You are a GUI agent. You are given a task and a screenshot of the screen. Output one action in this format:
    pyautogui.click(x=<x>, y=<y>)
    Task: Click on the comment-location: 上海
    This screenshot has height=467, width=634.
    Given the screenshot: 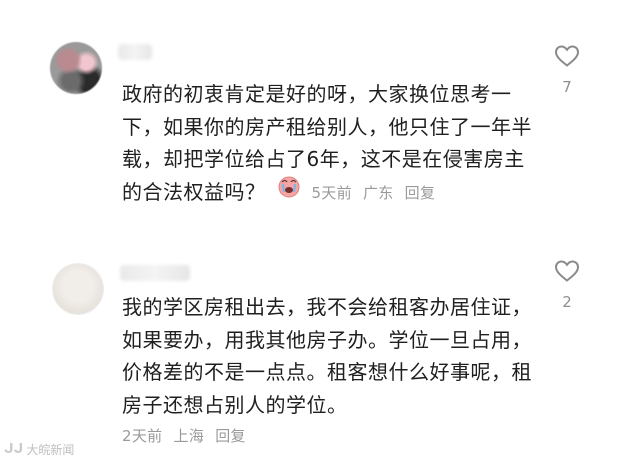 What is the action you would take?
    pyautogui.click(x=189, y=436)
    